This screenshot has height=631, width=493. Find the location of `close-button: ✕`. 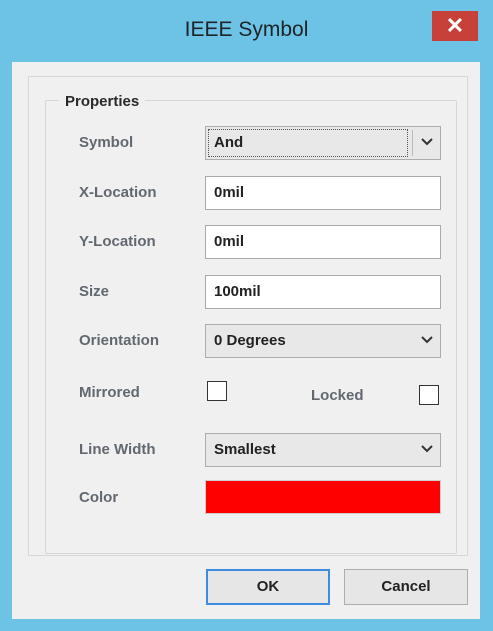

close-button: ✕ is located at coordinates (455, 26).